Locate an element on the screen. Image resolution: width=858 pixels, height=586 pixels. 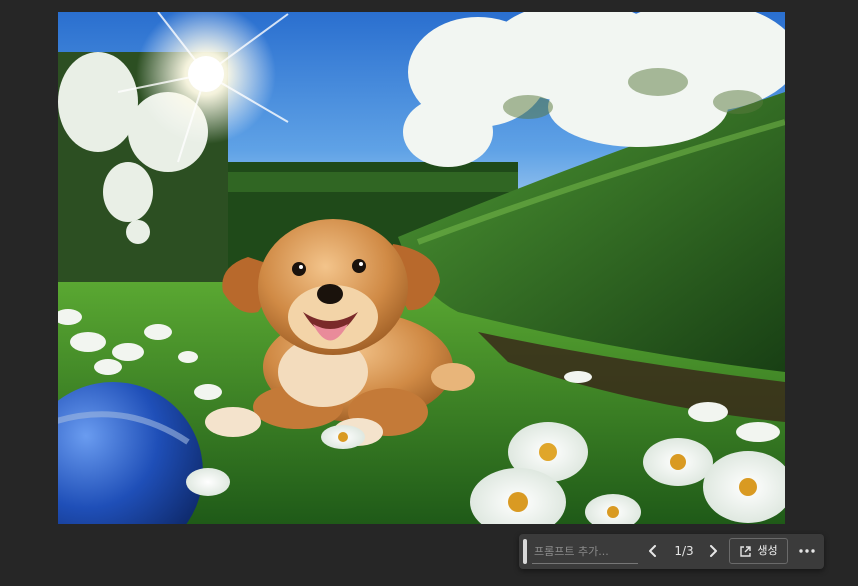
more-horizontal-icon is located at coordinates (807, 551).